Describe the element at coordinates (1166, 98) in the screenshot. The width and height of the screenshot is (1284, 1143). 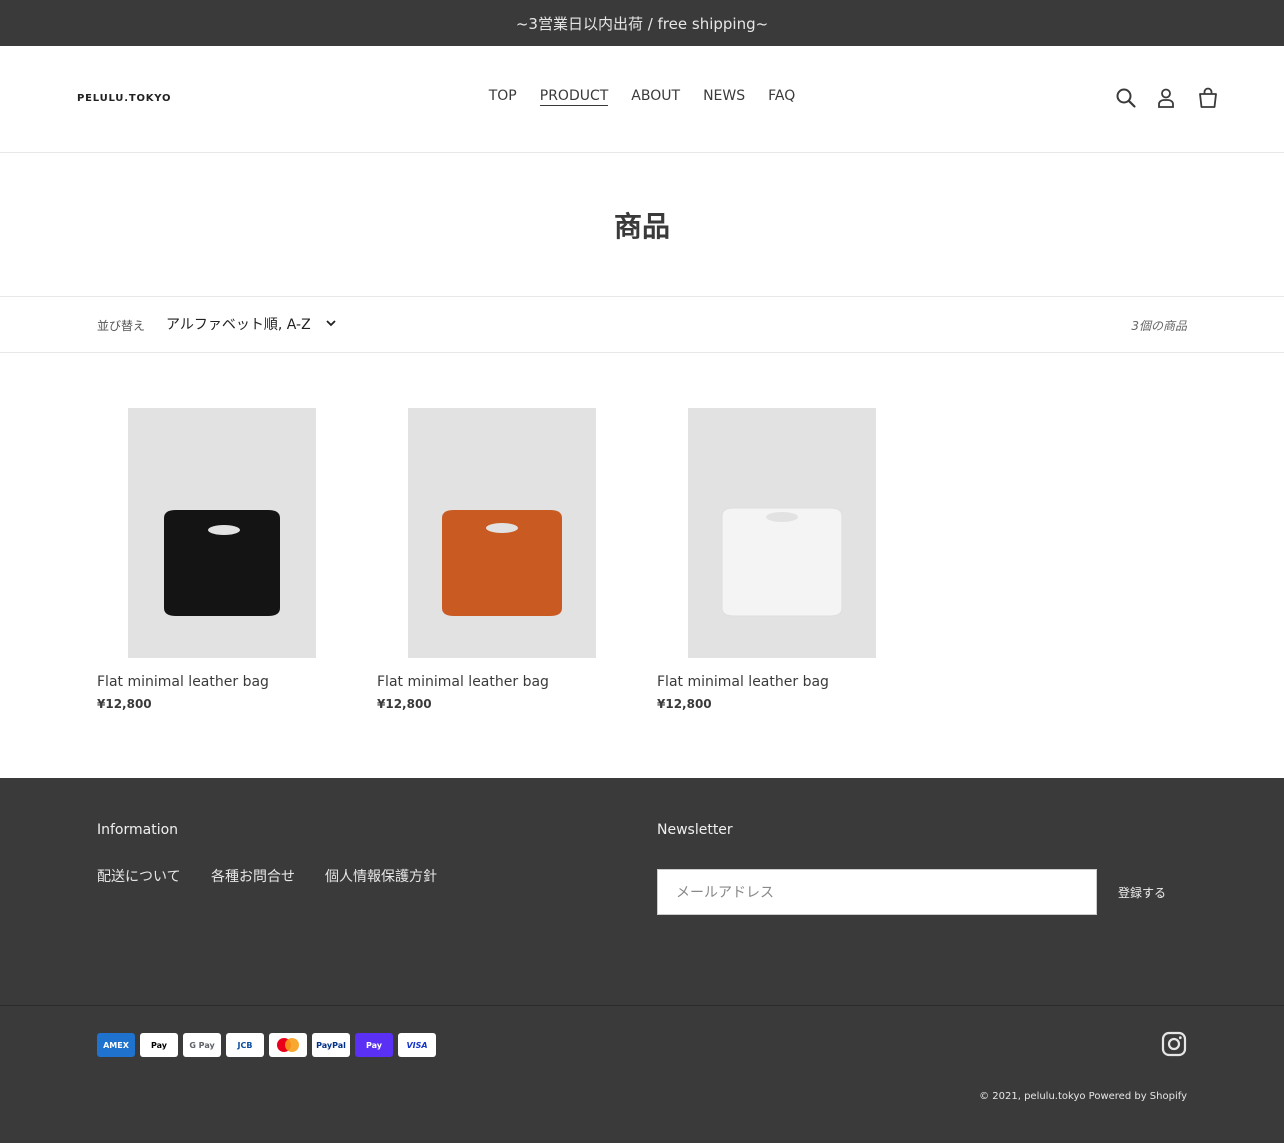
I see `account-icon` at that location.